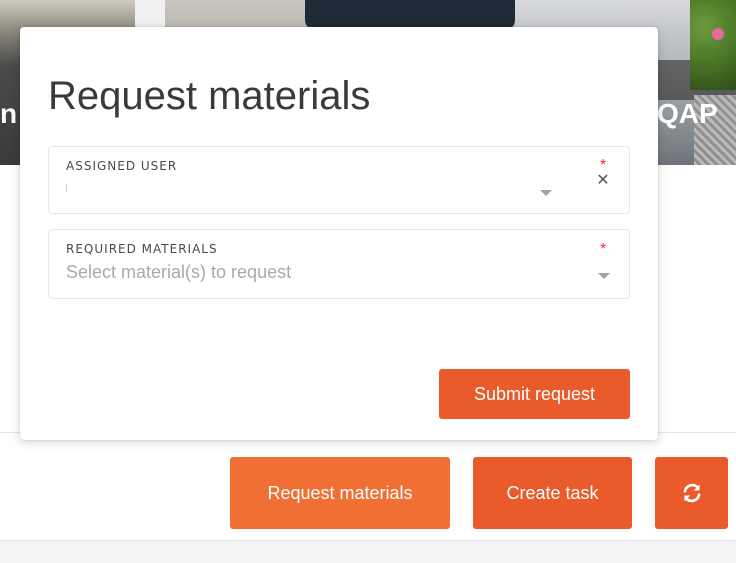 The image size is (736, 563). I want to click on hero-caption-right: QAP, so click(687, 113).